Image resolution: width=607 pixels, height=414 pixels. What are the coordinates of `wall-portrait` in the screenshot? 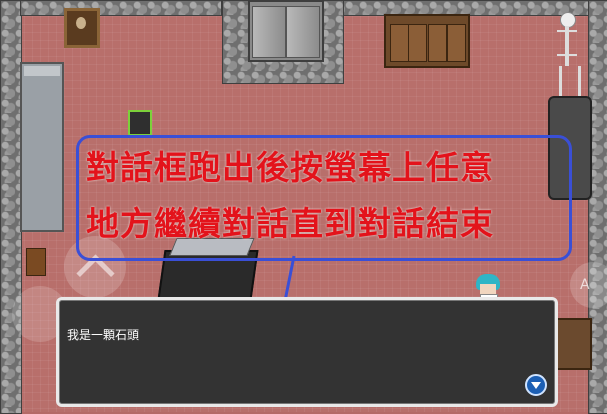 It's located at (82, 28).